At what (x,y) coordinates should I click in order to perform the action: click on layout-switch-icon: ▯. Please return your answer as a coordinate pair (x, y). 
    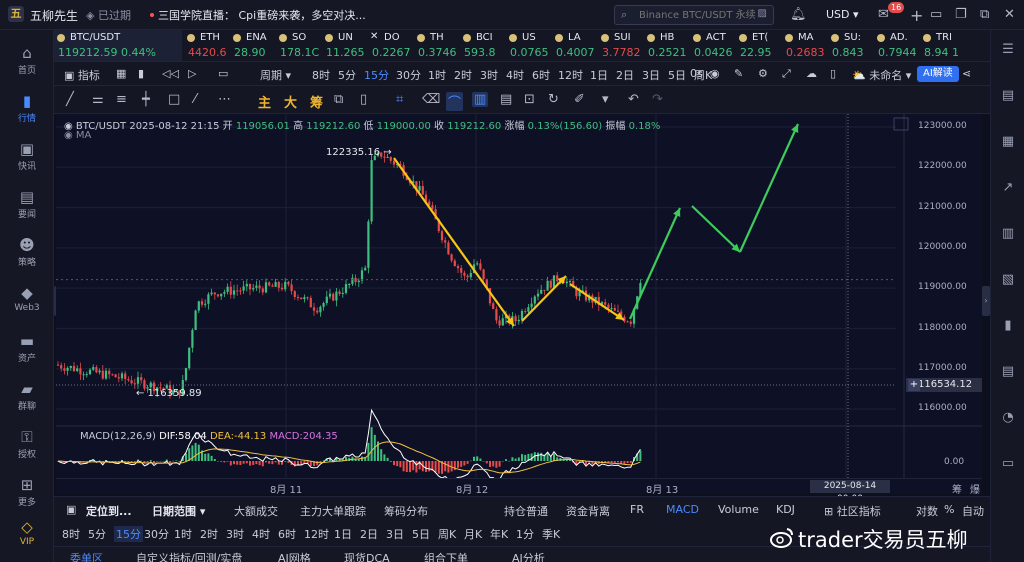
    Looking at the image, I should click on (833, 73).